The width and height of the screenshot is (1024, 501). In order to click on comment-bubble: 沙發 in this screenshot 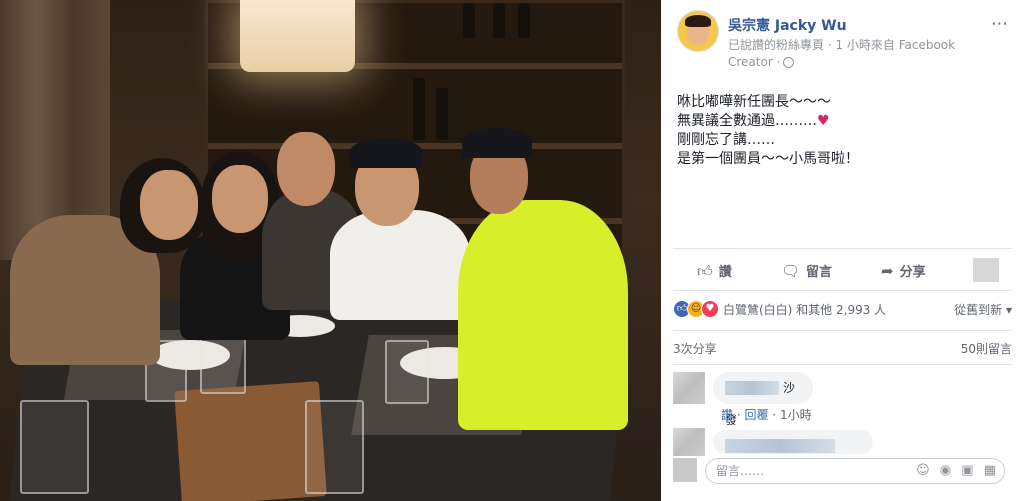, I will do `click(763, 399)`.